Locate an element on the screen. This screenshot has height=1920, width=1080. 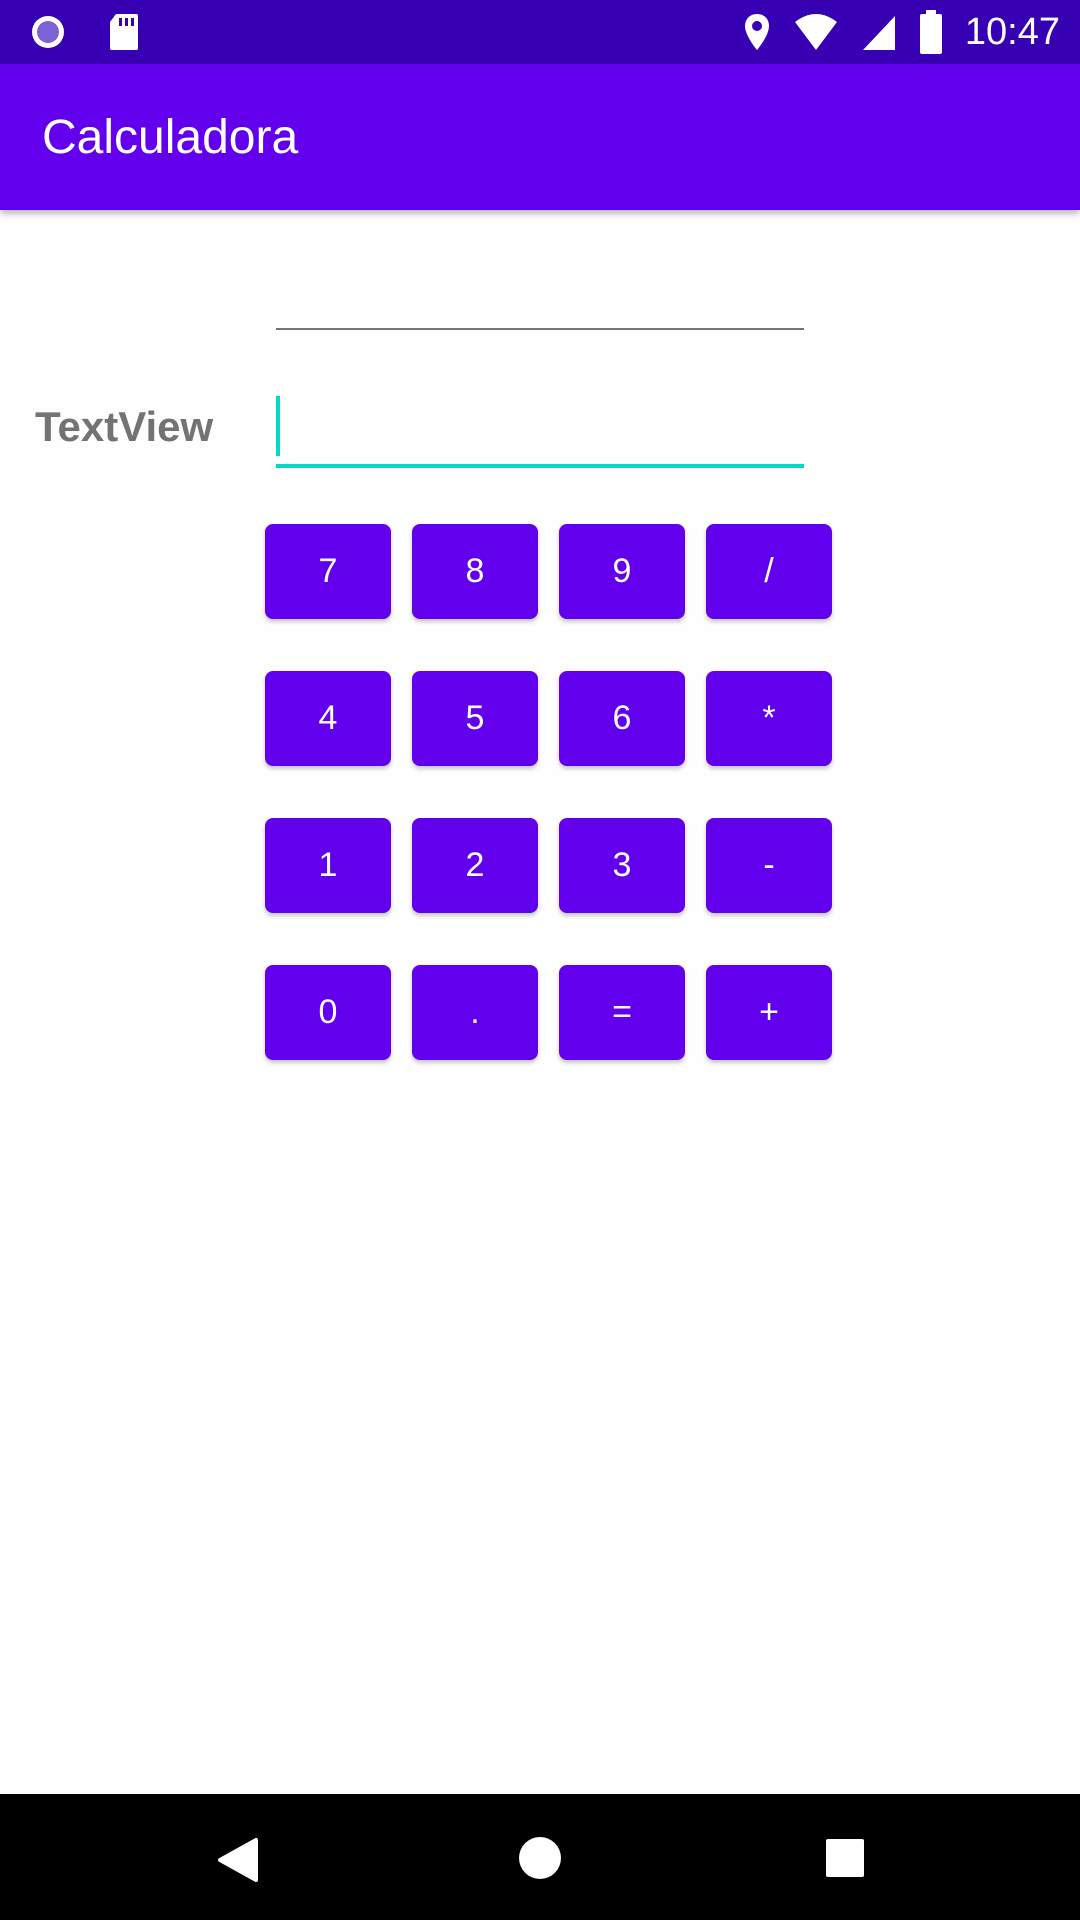
key-9: 9 is located at coordinates (622, 571).